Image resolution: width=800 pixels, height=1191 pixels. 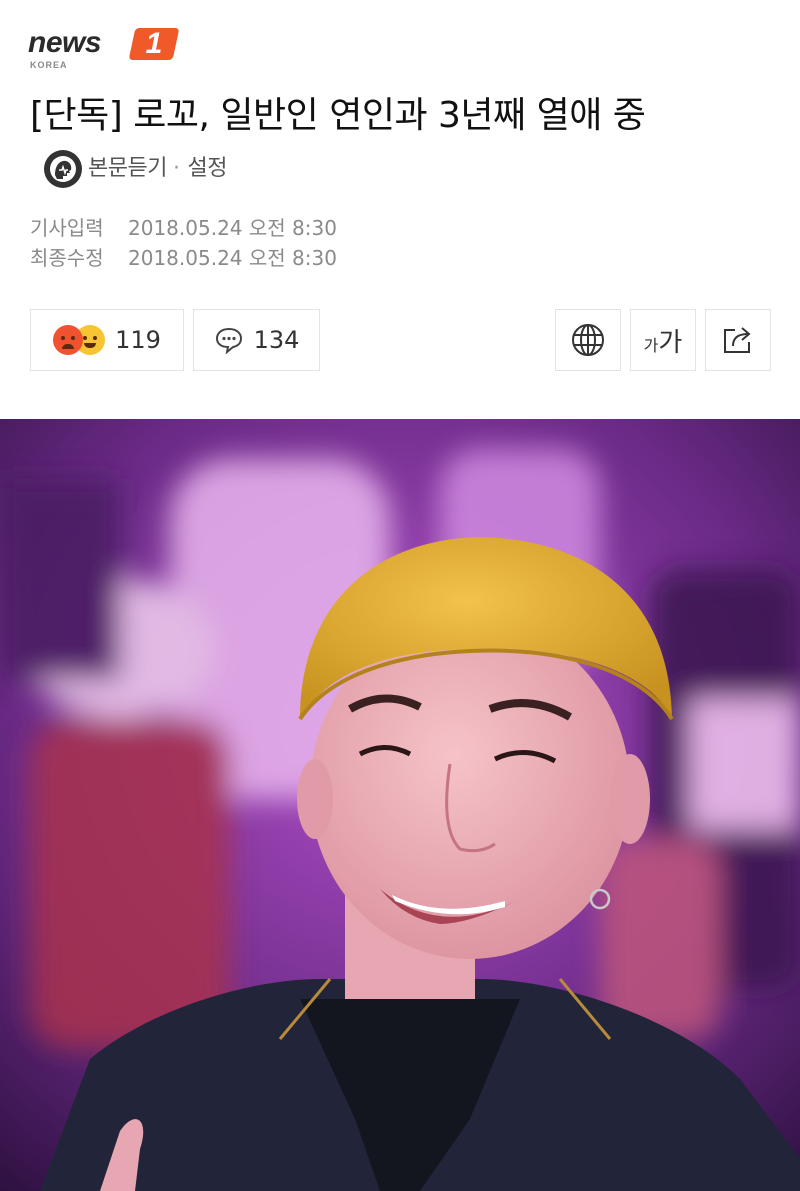 I want to click on published-date: 2018.05.24 오전 8:30, so click(x=232, y=228).